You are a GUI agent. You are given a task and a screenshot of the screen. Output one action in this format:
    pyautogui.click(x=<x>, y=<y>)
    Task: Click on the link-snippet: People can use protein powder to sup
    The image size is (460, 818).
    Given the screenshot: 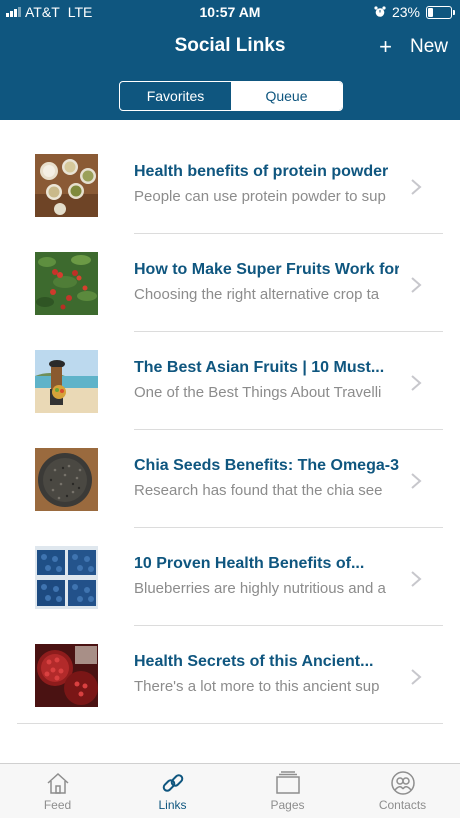 What is the action you would take?
    pyautogui.click(x=260, y=196)
    